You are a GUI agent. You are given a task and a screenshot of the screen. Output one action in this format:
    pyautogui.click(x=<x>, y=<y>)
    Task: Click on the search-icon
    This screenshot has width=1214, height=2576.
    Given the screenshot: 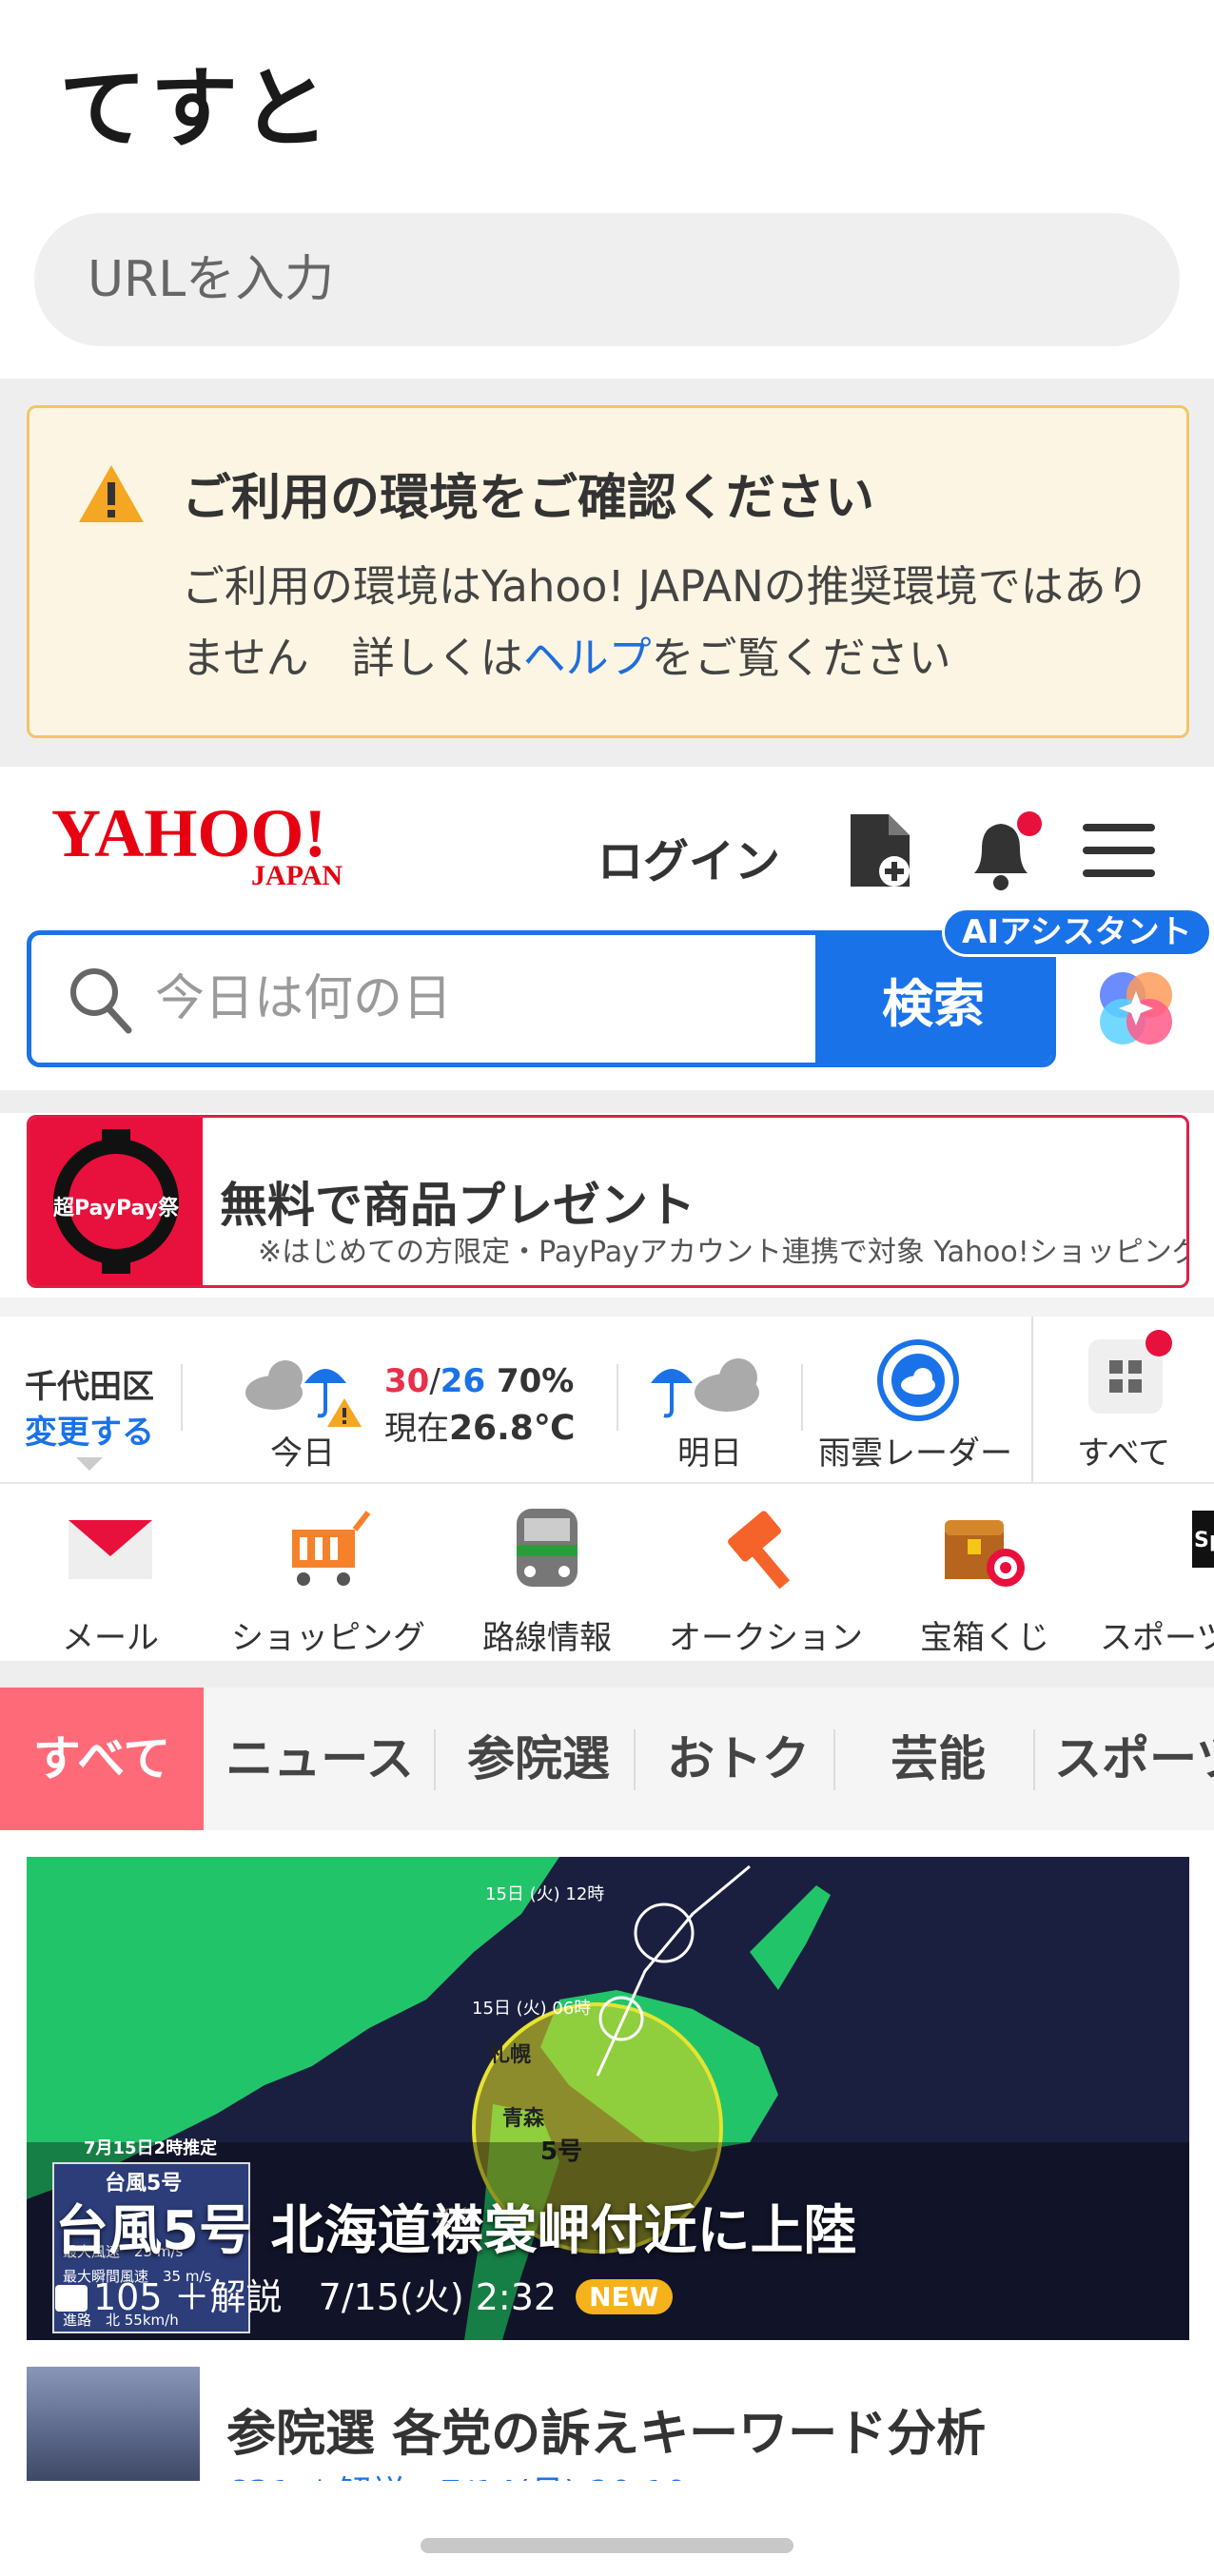 What is the action you would take?
    pyautogui.click(x=101, y=1001)
    